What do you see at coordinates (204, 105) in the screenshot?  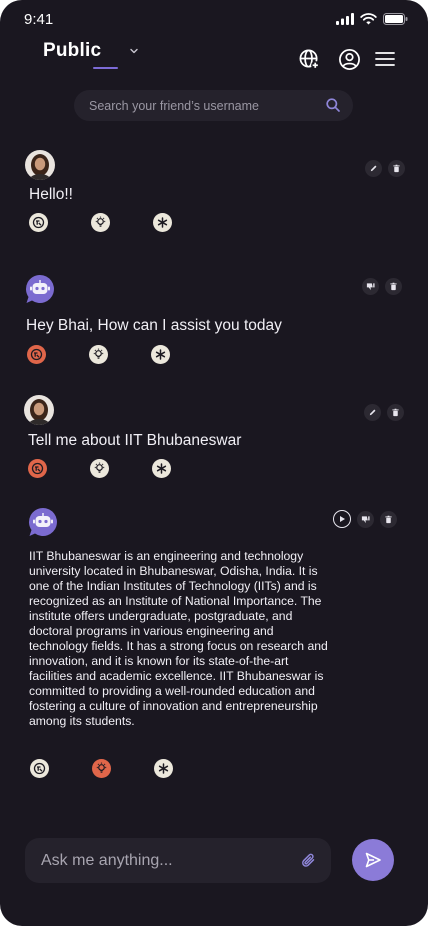 I see `search-input` at bounding box center [204, 105].